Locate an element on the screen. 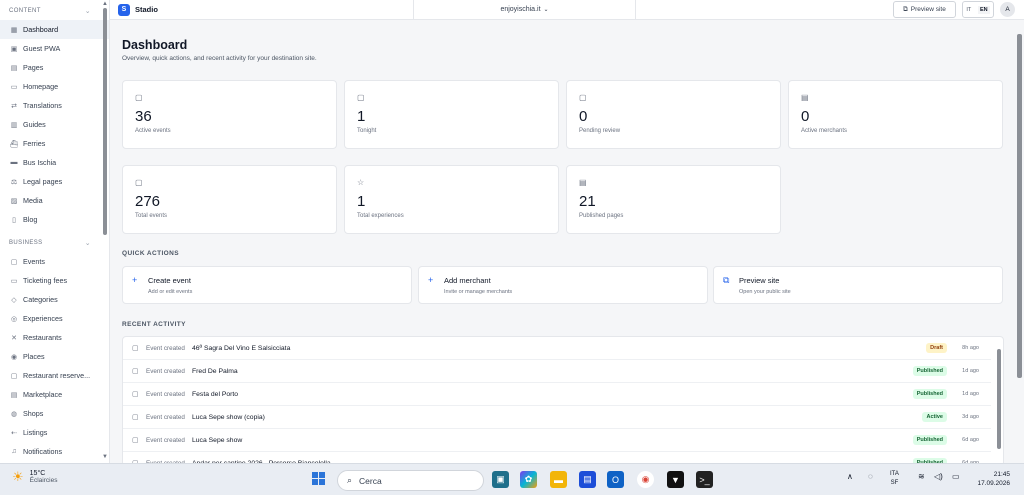 Image resolution: width=1024 pixels, height=495 pixels. sidebar-section-business: BUSINESS ⌄ is located at coordinates (54, 243).